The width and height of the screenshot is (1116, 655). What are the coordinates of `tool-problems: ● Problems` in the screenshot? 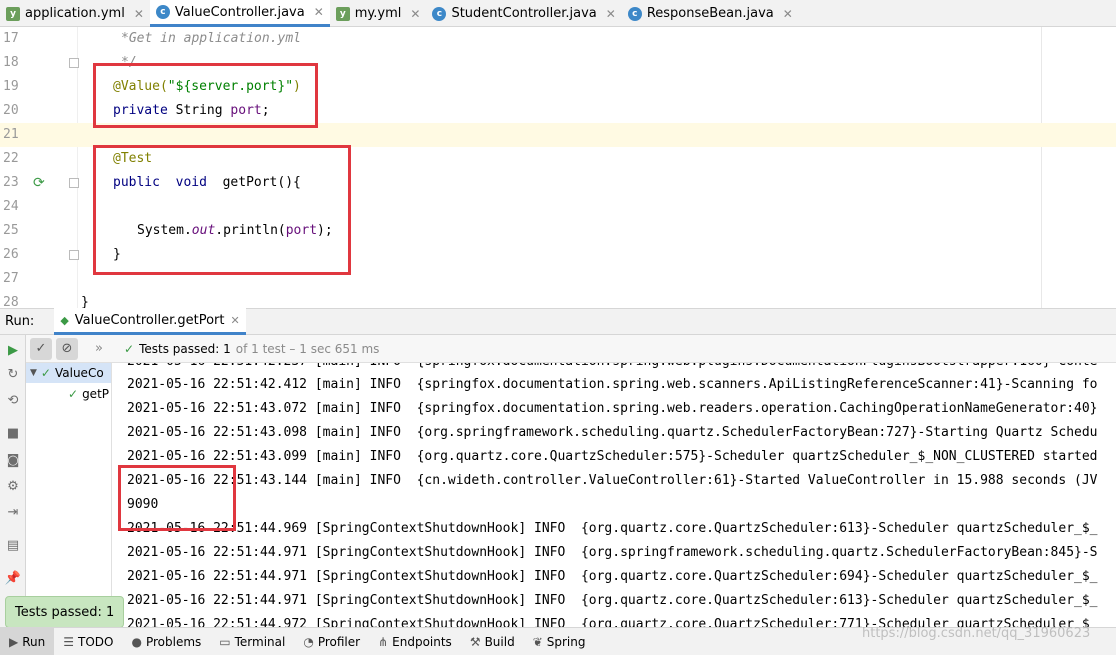 It's located at (166, 641).